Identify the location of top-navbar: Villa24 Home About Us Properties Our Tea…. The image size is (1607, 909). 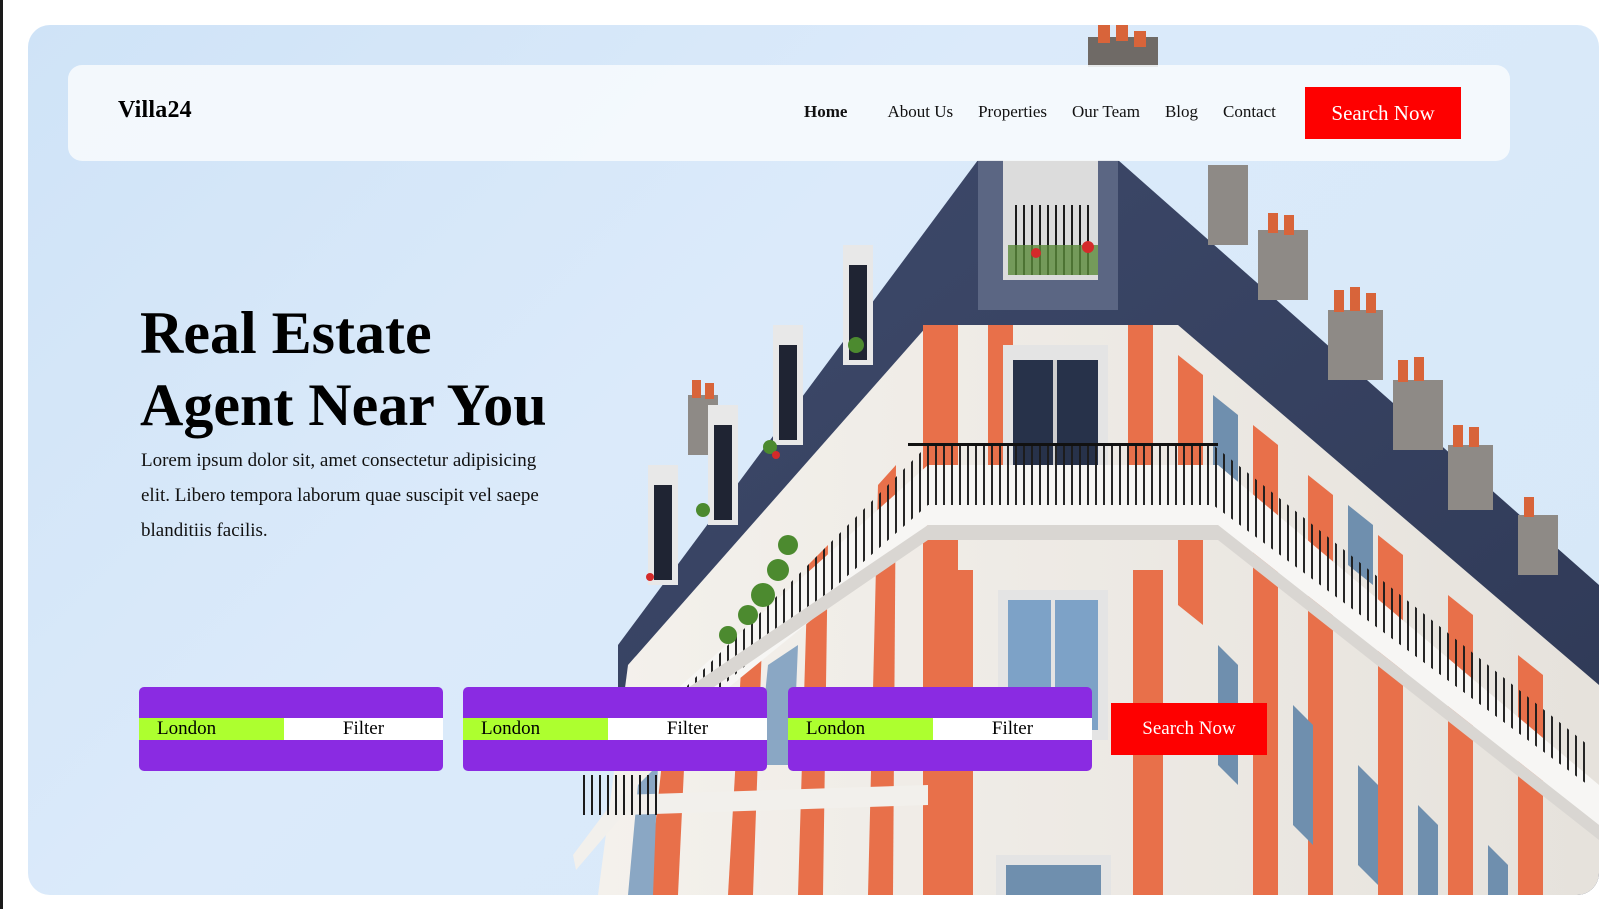
(789, 113).